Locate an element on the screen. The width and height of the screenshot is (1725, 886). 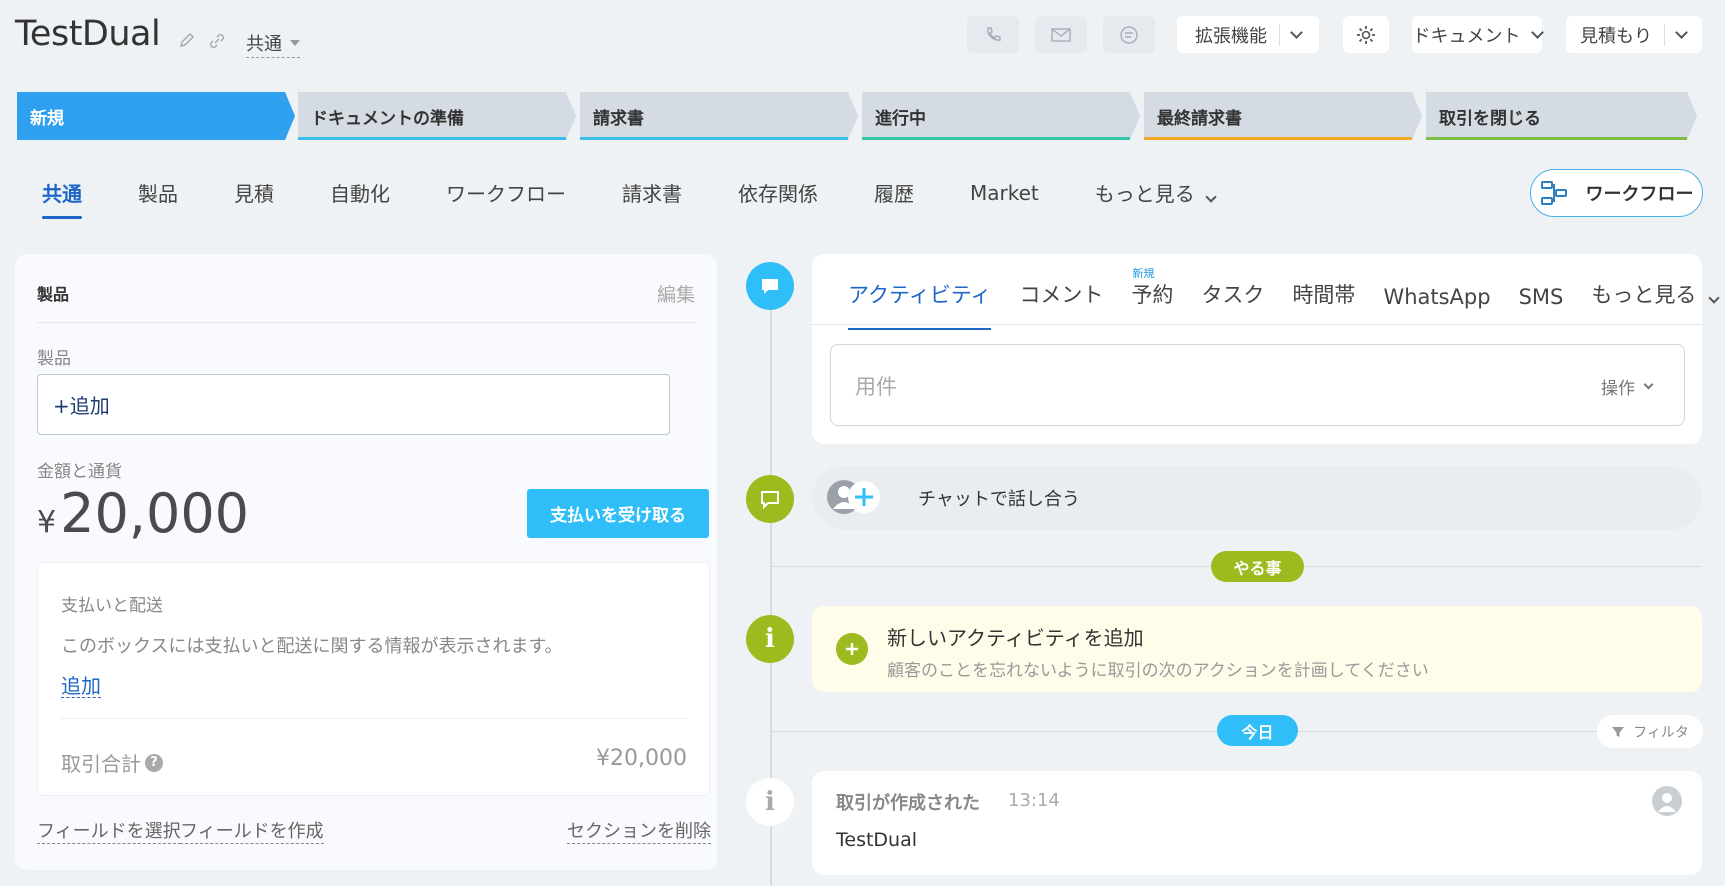
tab-estimates: 見積 is located at coordinates (254, 198).